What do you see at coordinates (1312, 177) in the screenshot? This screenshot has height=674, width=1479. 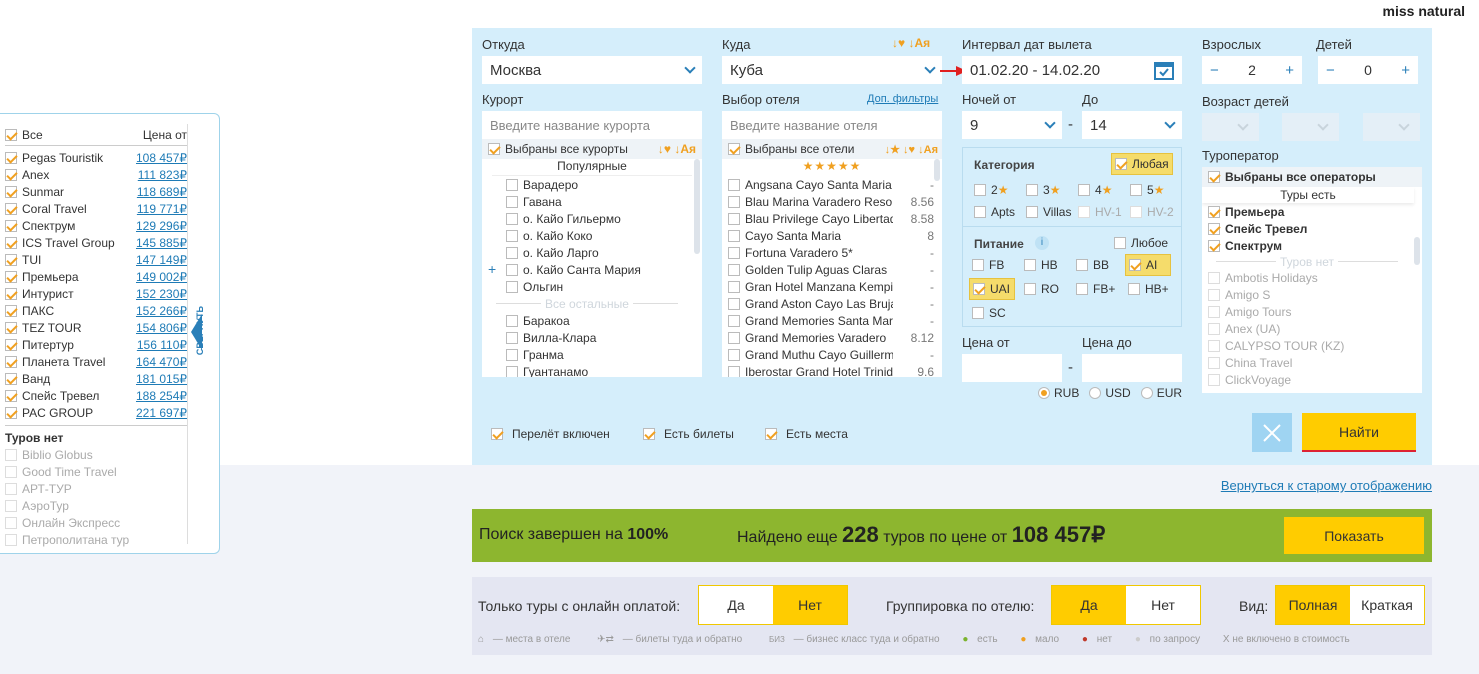 I see `all-operators-row: Выбраны все операторы` at bounding box center [1312, 177].